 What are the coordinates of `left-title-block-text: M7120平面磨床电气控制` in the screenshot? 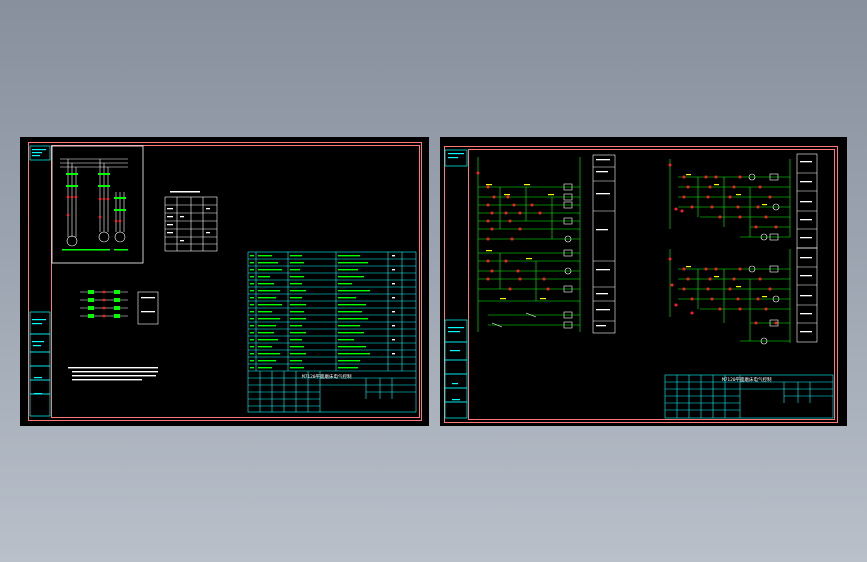 It's located at (327, 377).